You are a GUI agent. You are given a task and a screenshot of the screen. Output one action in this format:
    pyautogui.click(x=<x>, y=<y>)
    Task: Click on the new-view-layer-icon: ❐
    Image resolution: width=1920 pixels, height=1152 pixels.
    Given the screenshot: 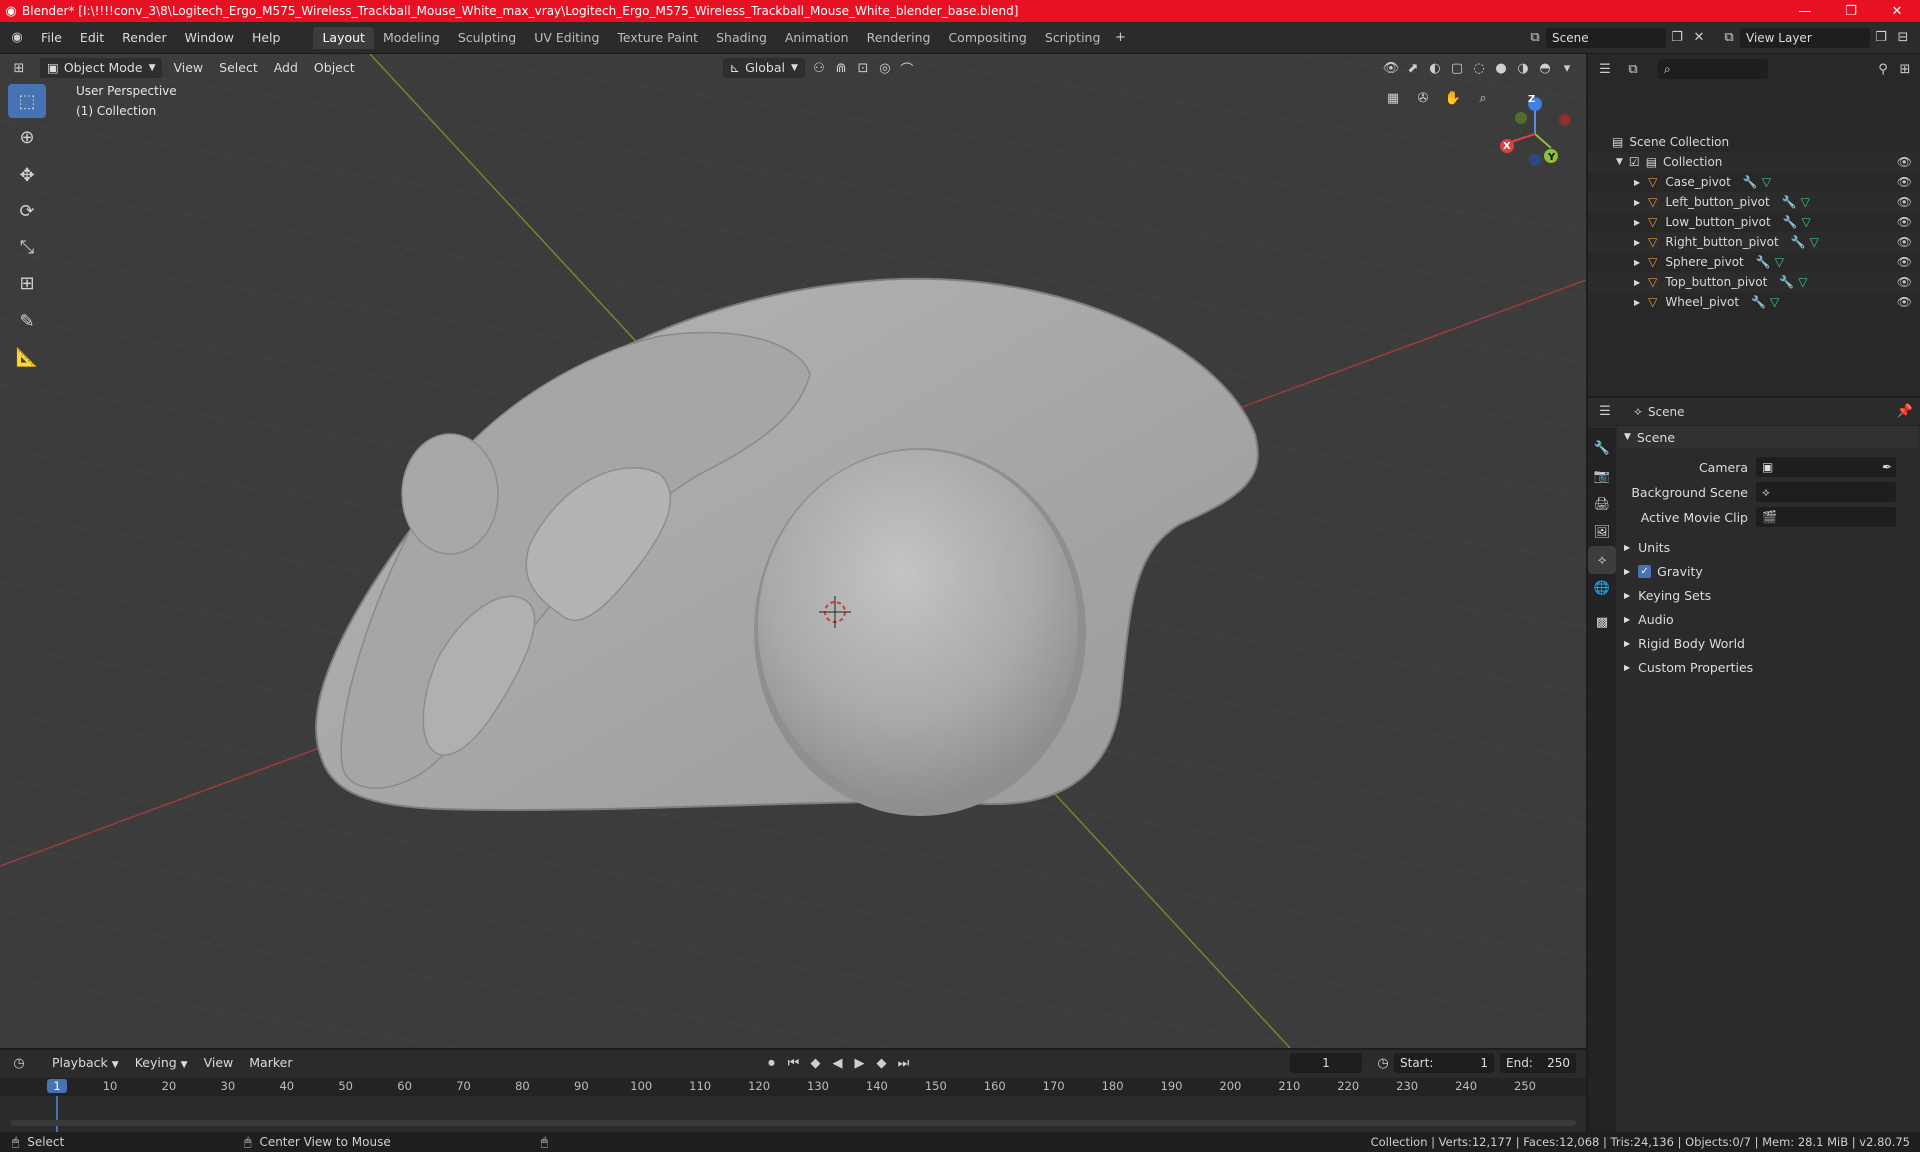 What is the action you would take?
    pyautogui.click(x=1881, y=38)
    